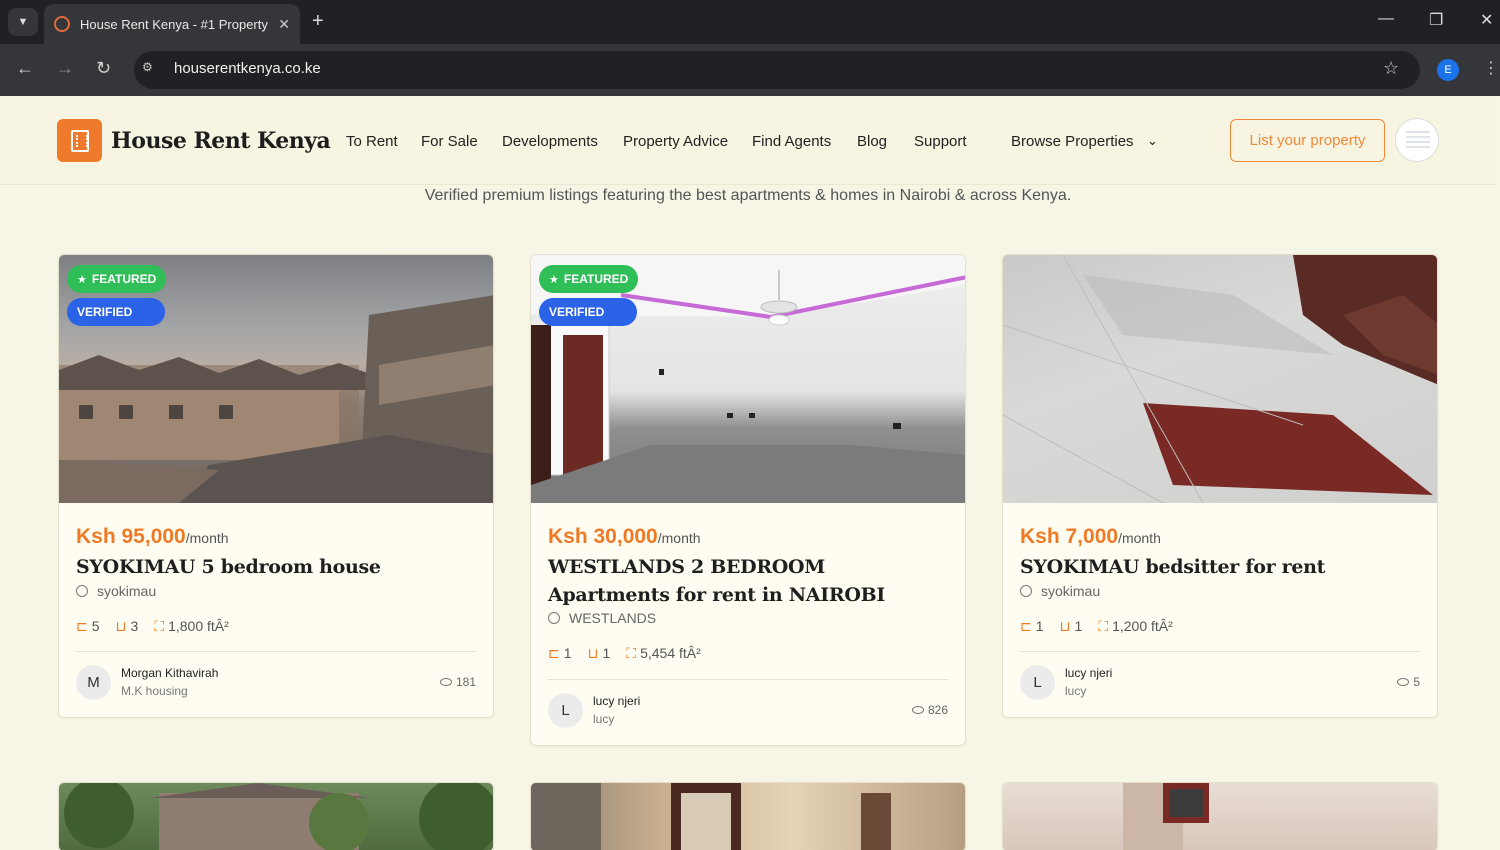  I want to click on bed-icon: ⊏, so click(82, 626).